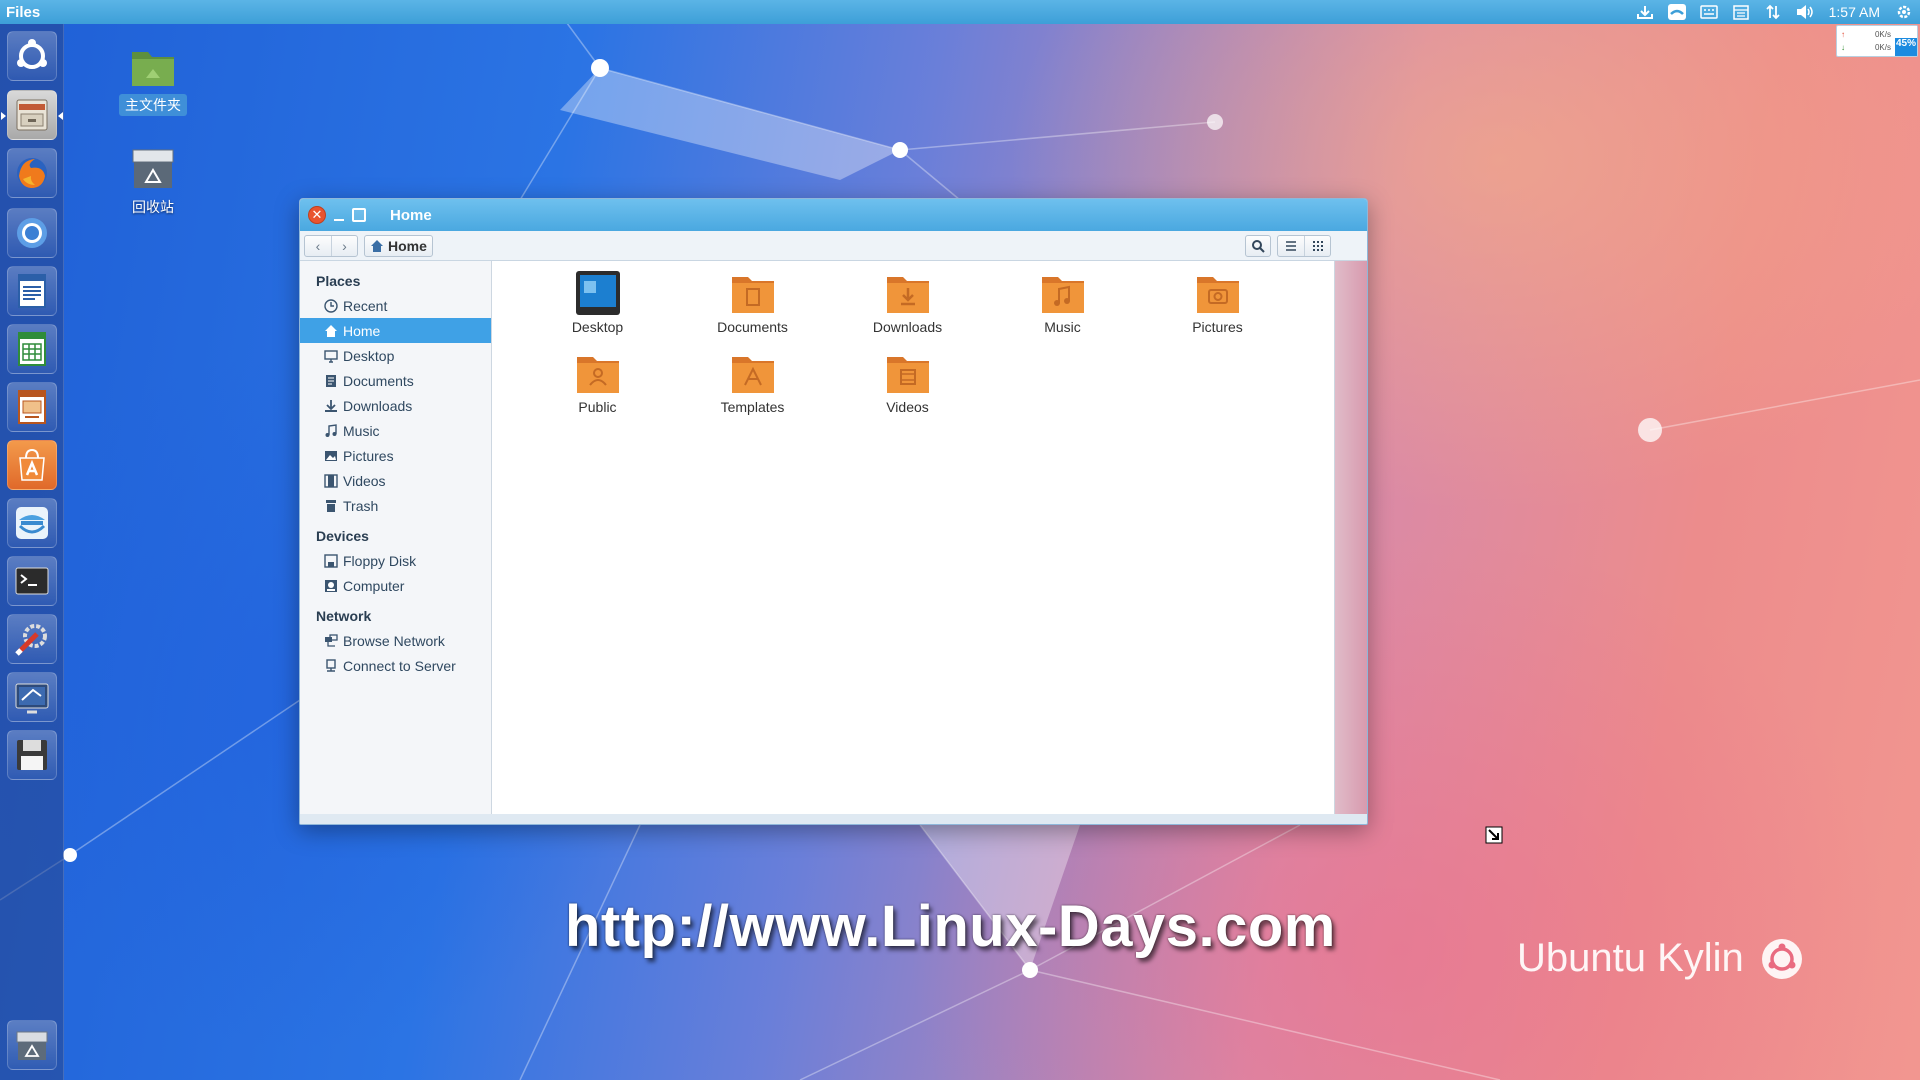  I want to click on desktop-icon-trash: 回收站, so click(153, 182).